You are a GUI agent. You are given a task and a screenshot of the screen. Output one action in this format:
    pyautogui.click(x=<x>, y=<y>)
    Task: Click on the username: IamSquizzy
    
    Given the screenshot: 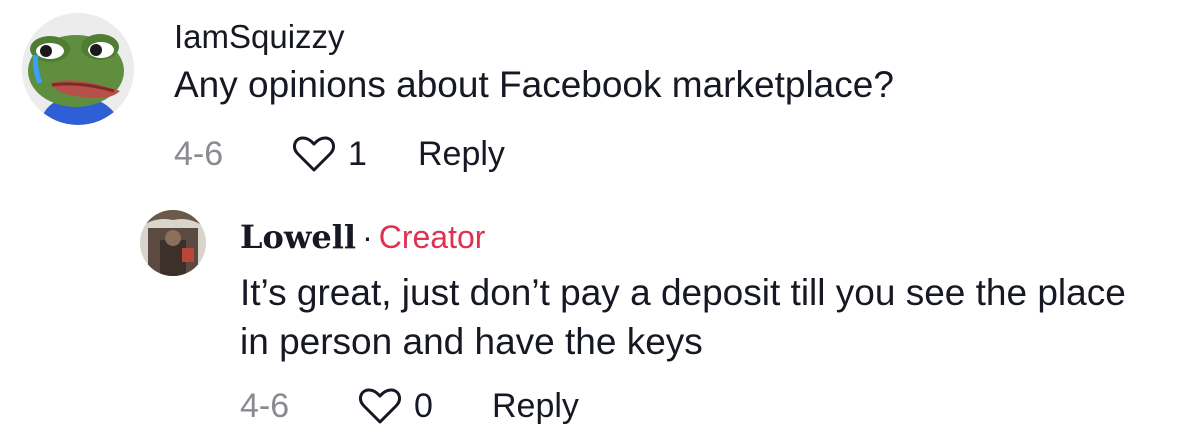 What is the action you would take?
    pyautogui.click(x=259, y=37)
    